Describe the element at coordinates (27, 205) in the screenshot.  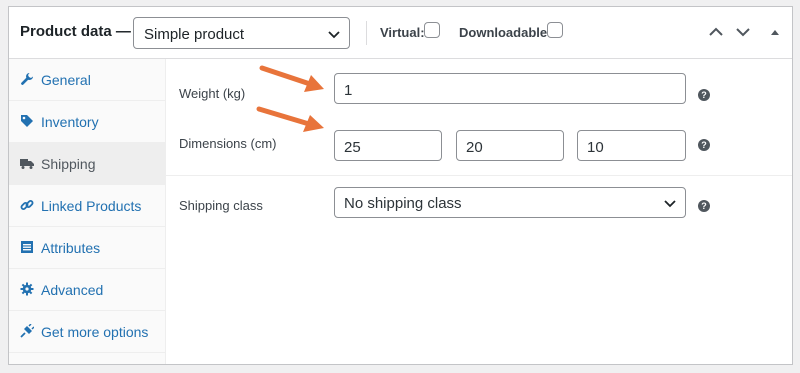
I see `link-icon` at that location.